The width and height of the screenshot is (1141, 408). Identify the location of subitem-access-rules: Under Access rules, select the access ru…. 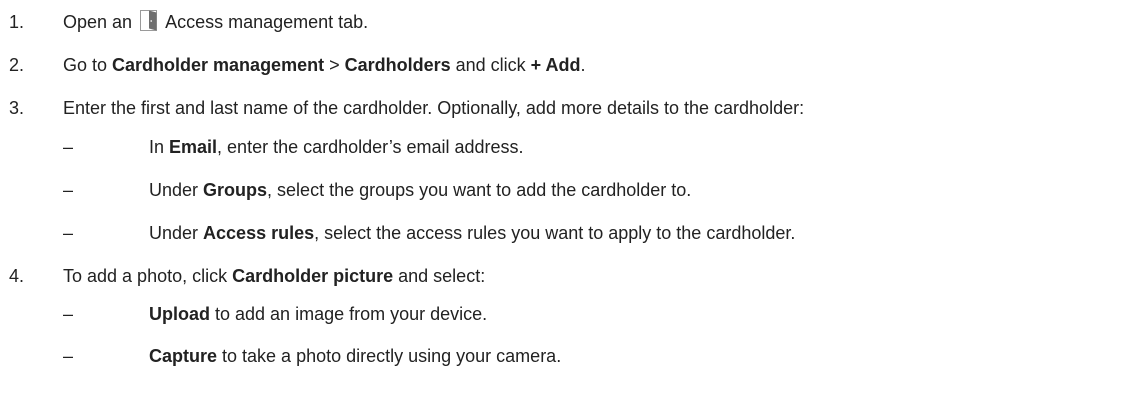
(472, 233).